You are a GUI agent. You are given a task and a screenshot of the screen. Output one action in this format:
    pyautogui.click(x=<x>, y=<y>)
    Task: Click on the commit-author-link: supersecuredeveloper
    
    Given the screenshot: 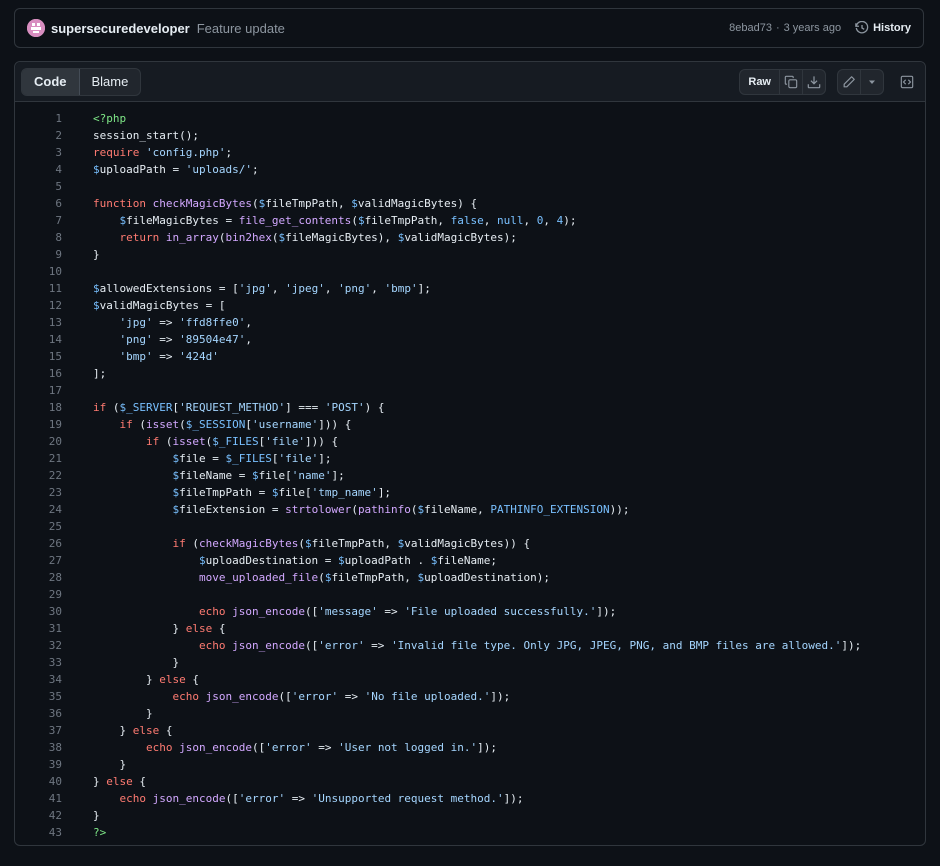 What is the action you would take?
    pyautogui.click(x=120, y=28)
    